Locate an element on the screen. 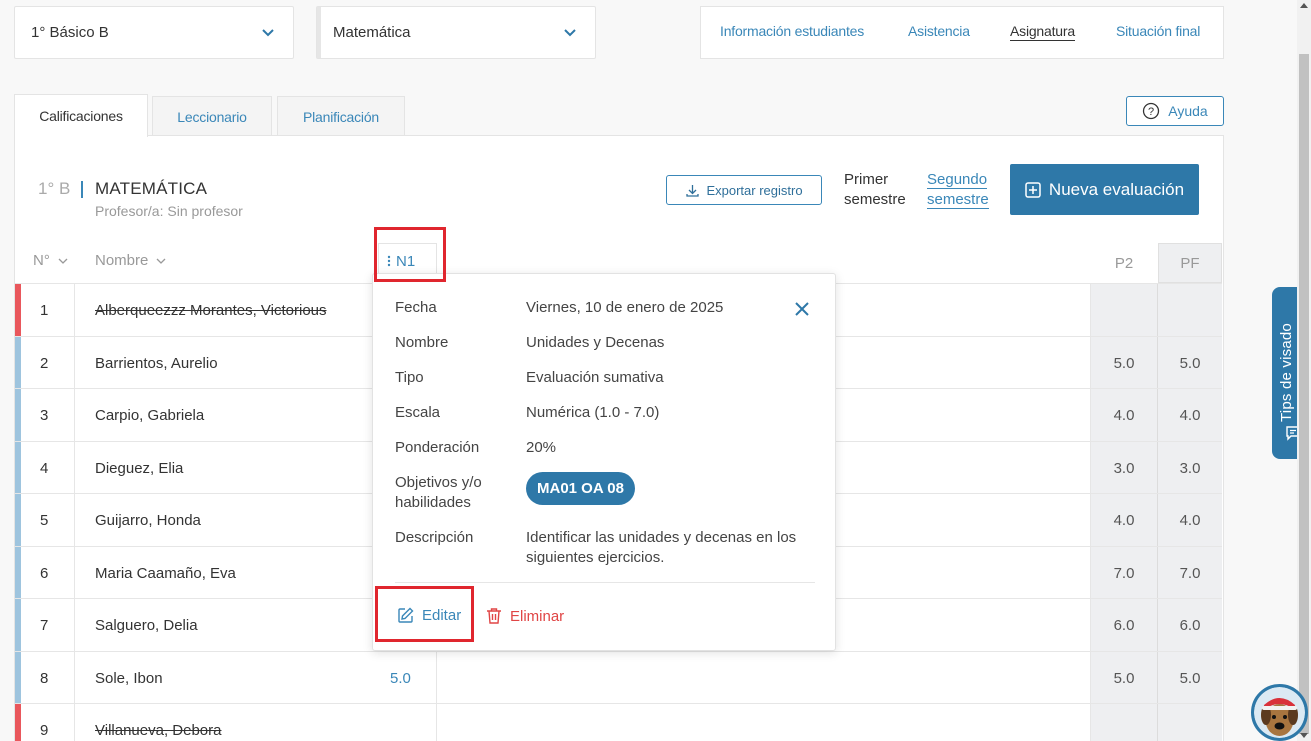 The image size is (1311, 741). escala-value: Numérica (1.0 - 7.0) is located at coordinates (593, 412).